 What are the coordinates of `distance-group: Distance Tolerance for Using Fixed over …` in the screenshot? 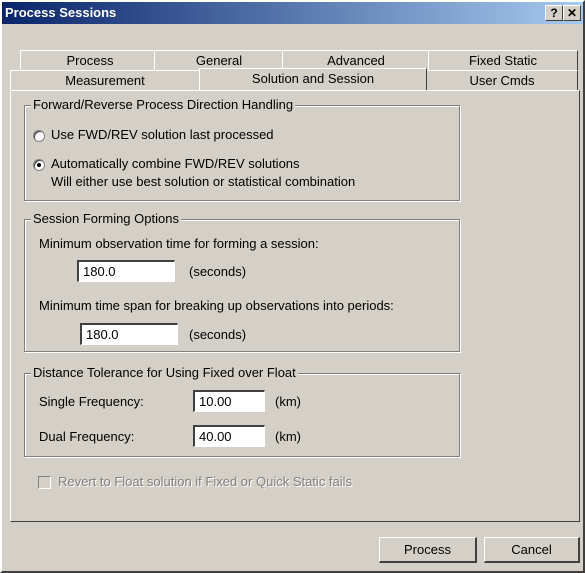 It's located at (242, 411).